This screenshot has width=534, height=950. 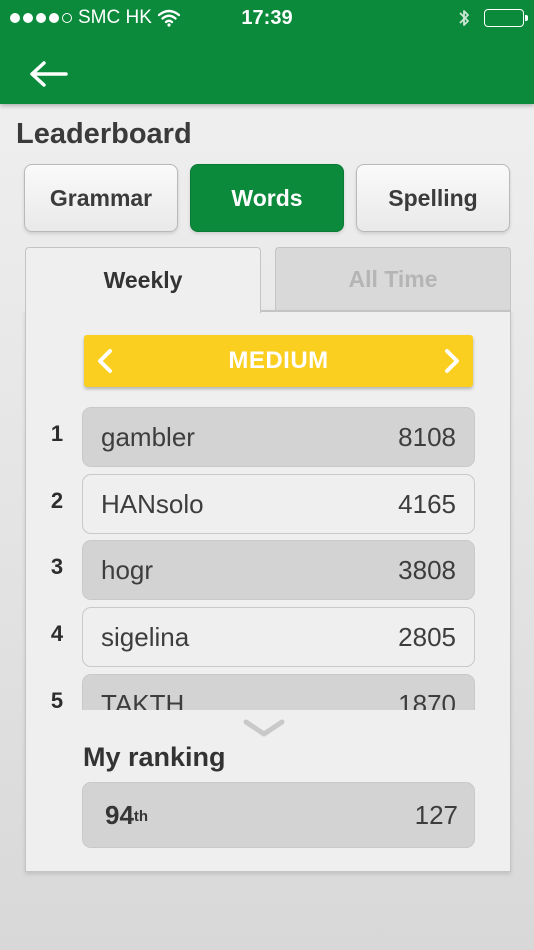 What do you see at coordinates (278, 570) in the screenshot?
I see `player-entry: hogr 3808` at bounding box center [278, 570].